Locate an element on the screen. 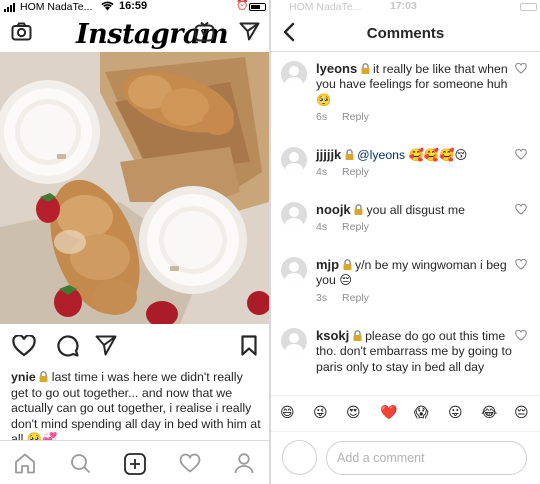  comment-body: you all disgust me is located at coordinates (415, 210).